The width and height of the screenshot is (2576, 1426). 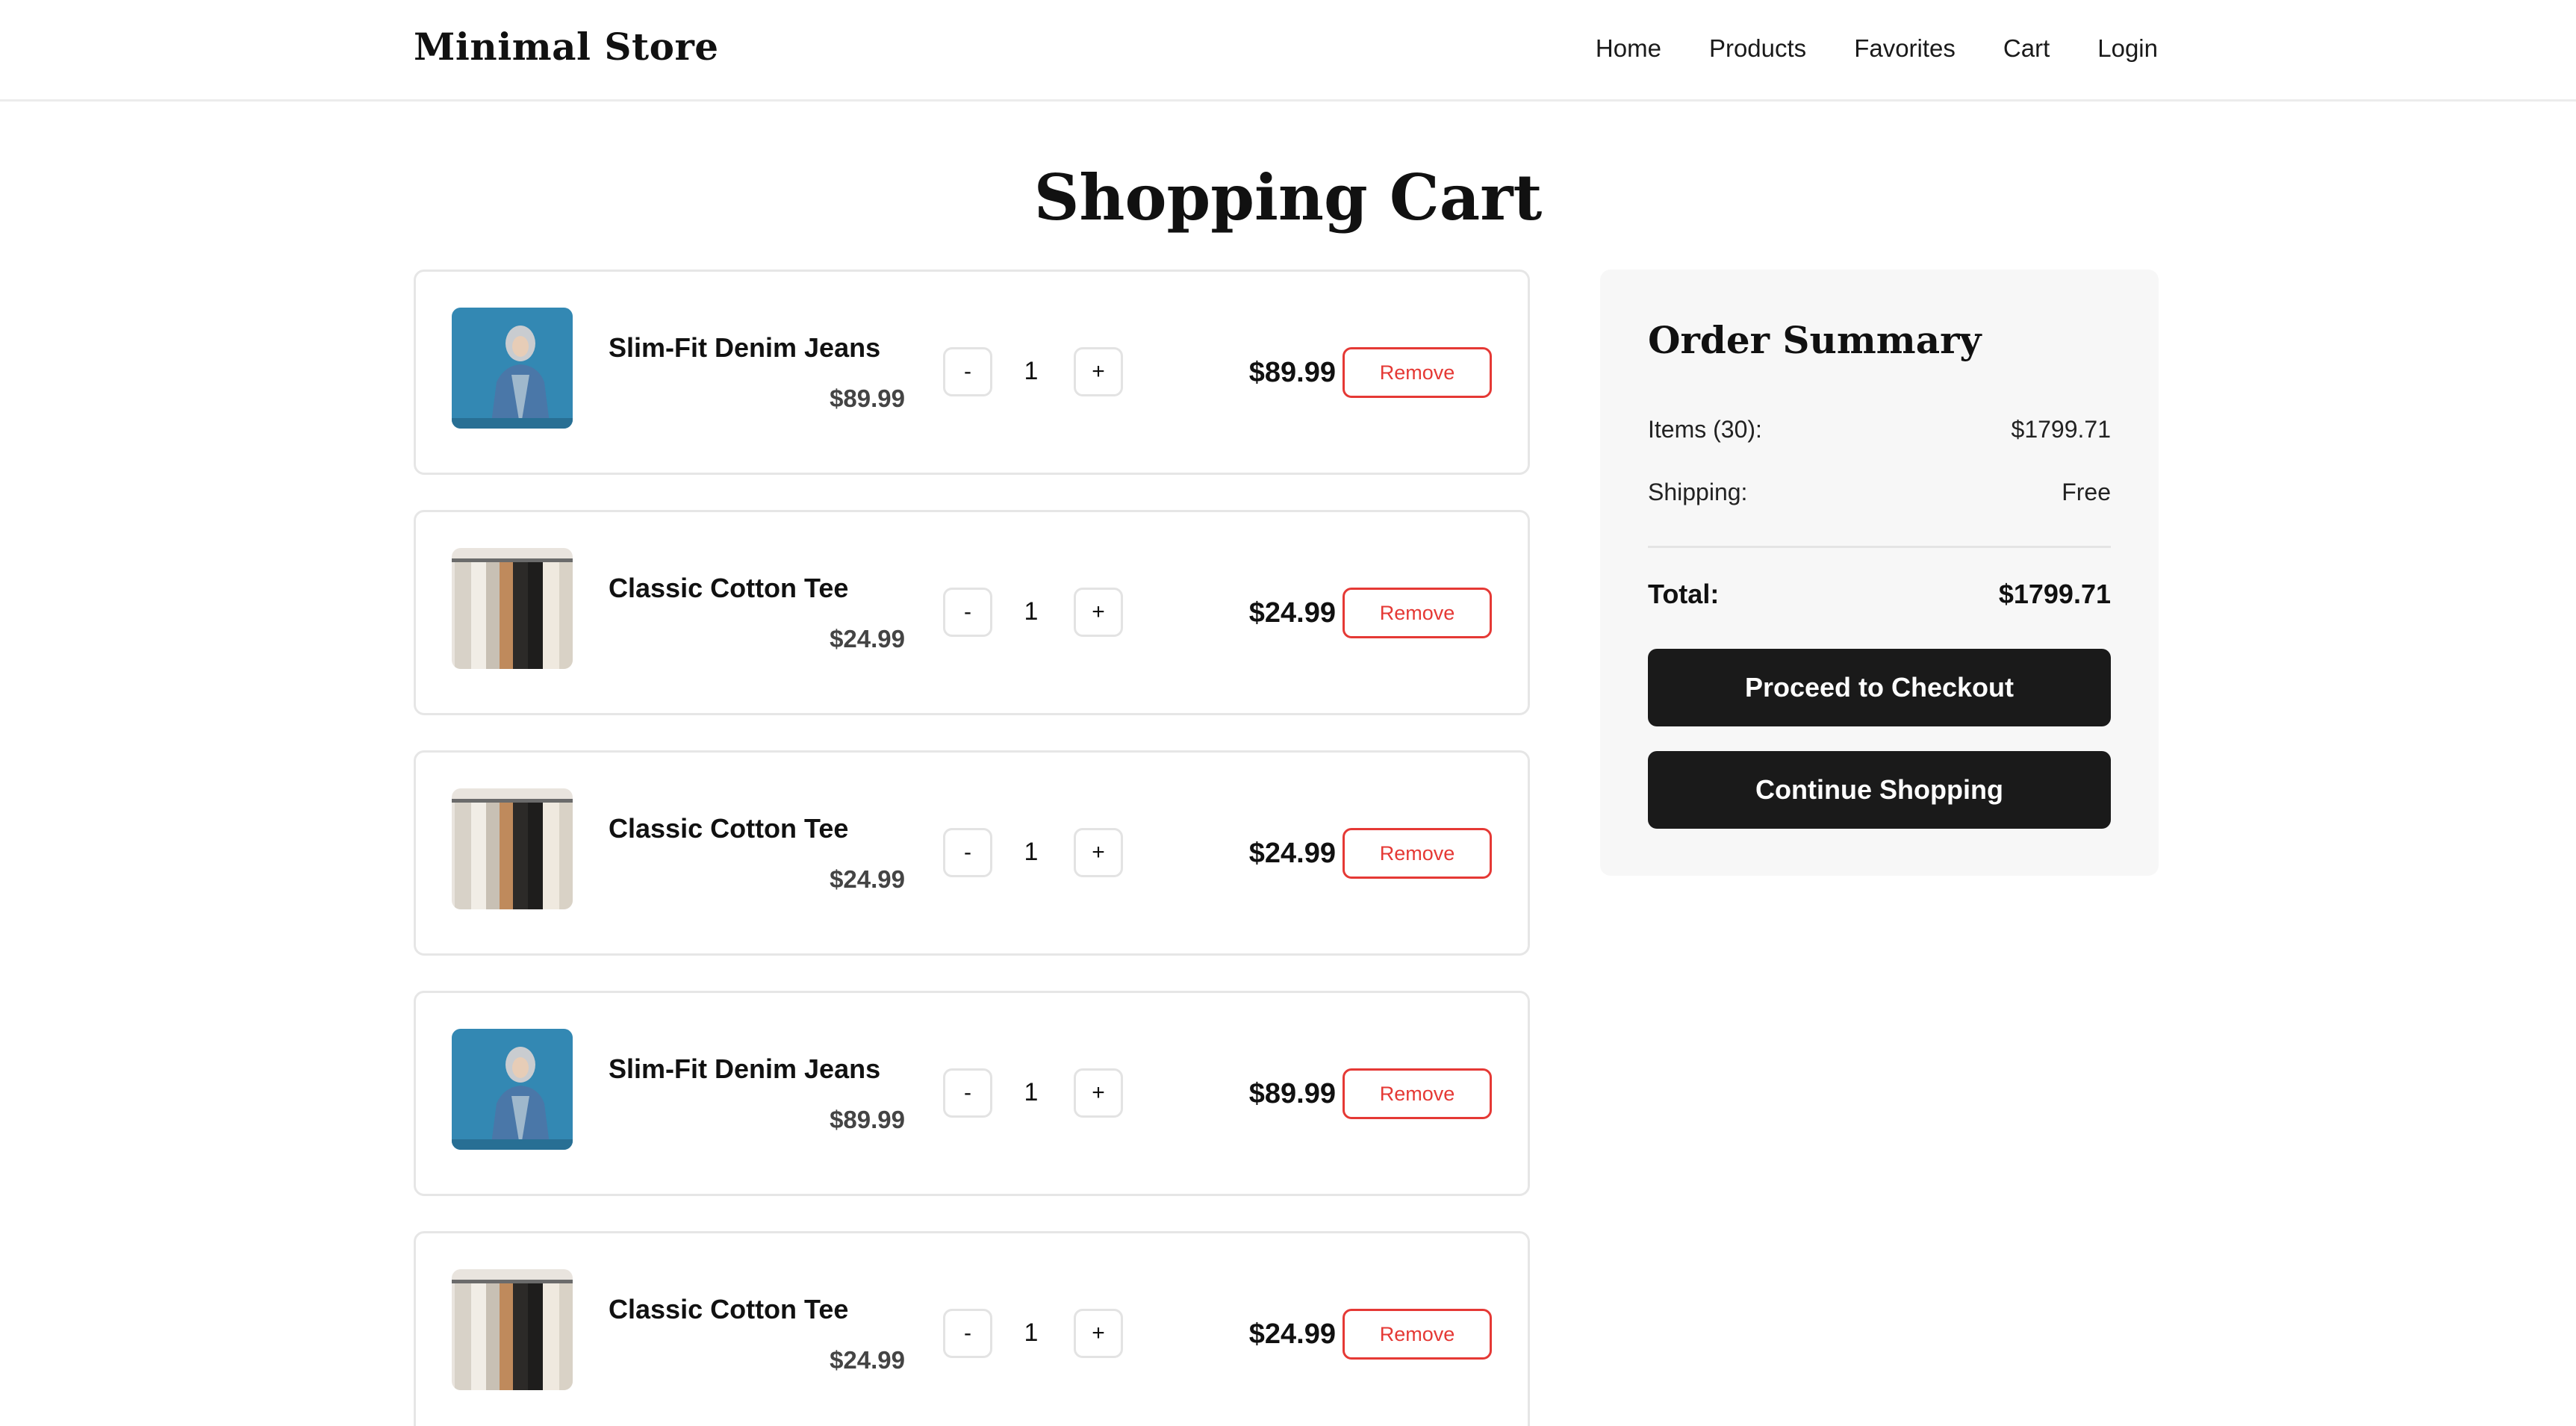 I want to click on summary-items-value: $1799.71, so click(x=2061, y=429).